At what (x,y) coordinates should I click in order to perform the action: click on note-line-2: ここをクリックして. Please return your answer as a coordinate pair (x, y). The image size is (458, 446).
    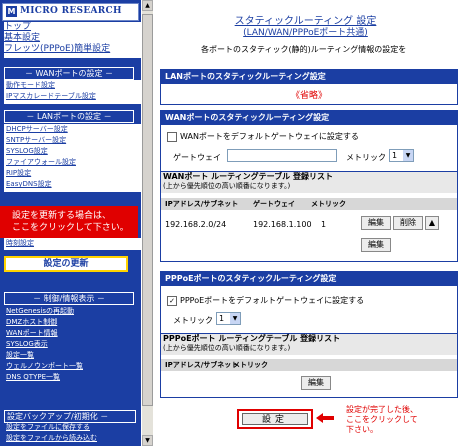
    Looking at the image, I should click on (382, 419).